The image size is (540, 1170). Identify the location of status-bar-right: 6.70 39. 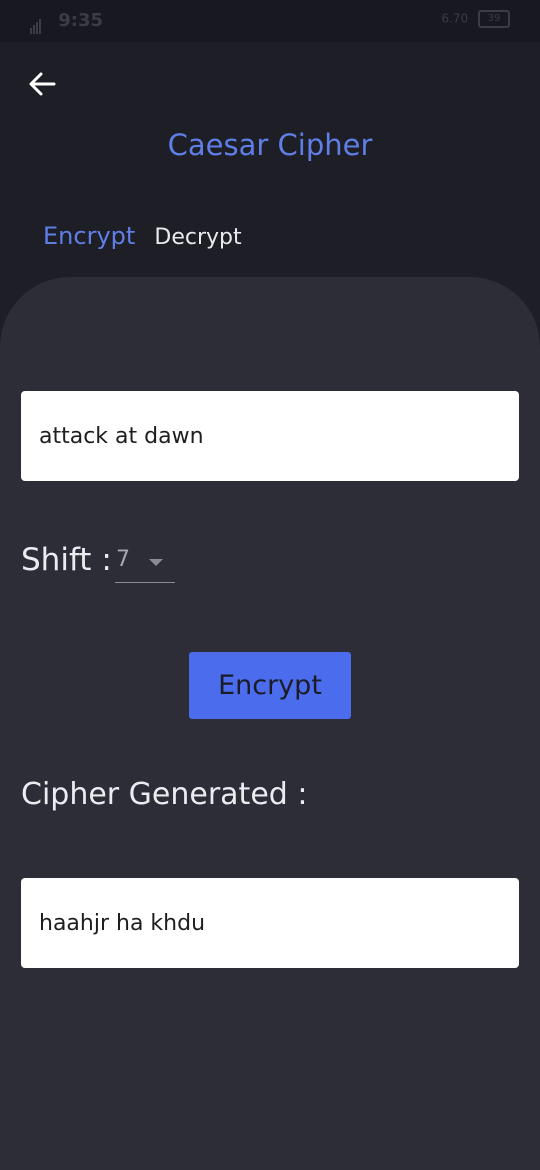
(475, 19).